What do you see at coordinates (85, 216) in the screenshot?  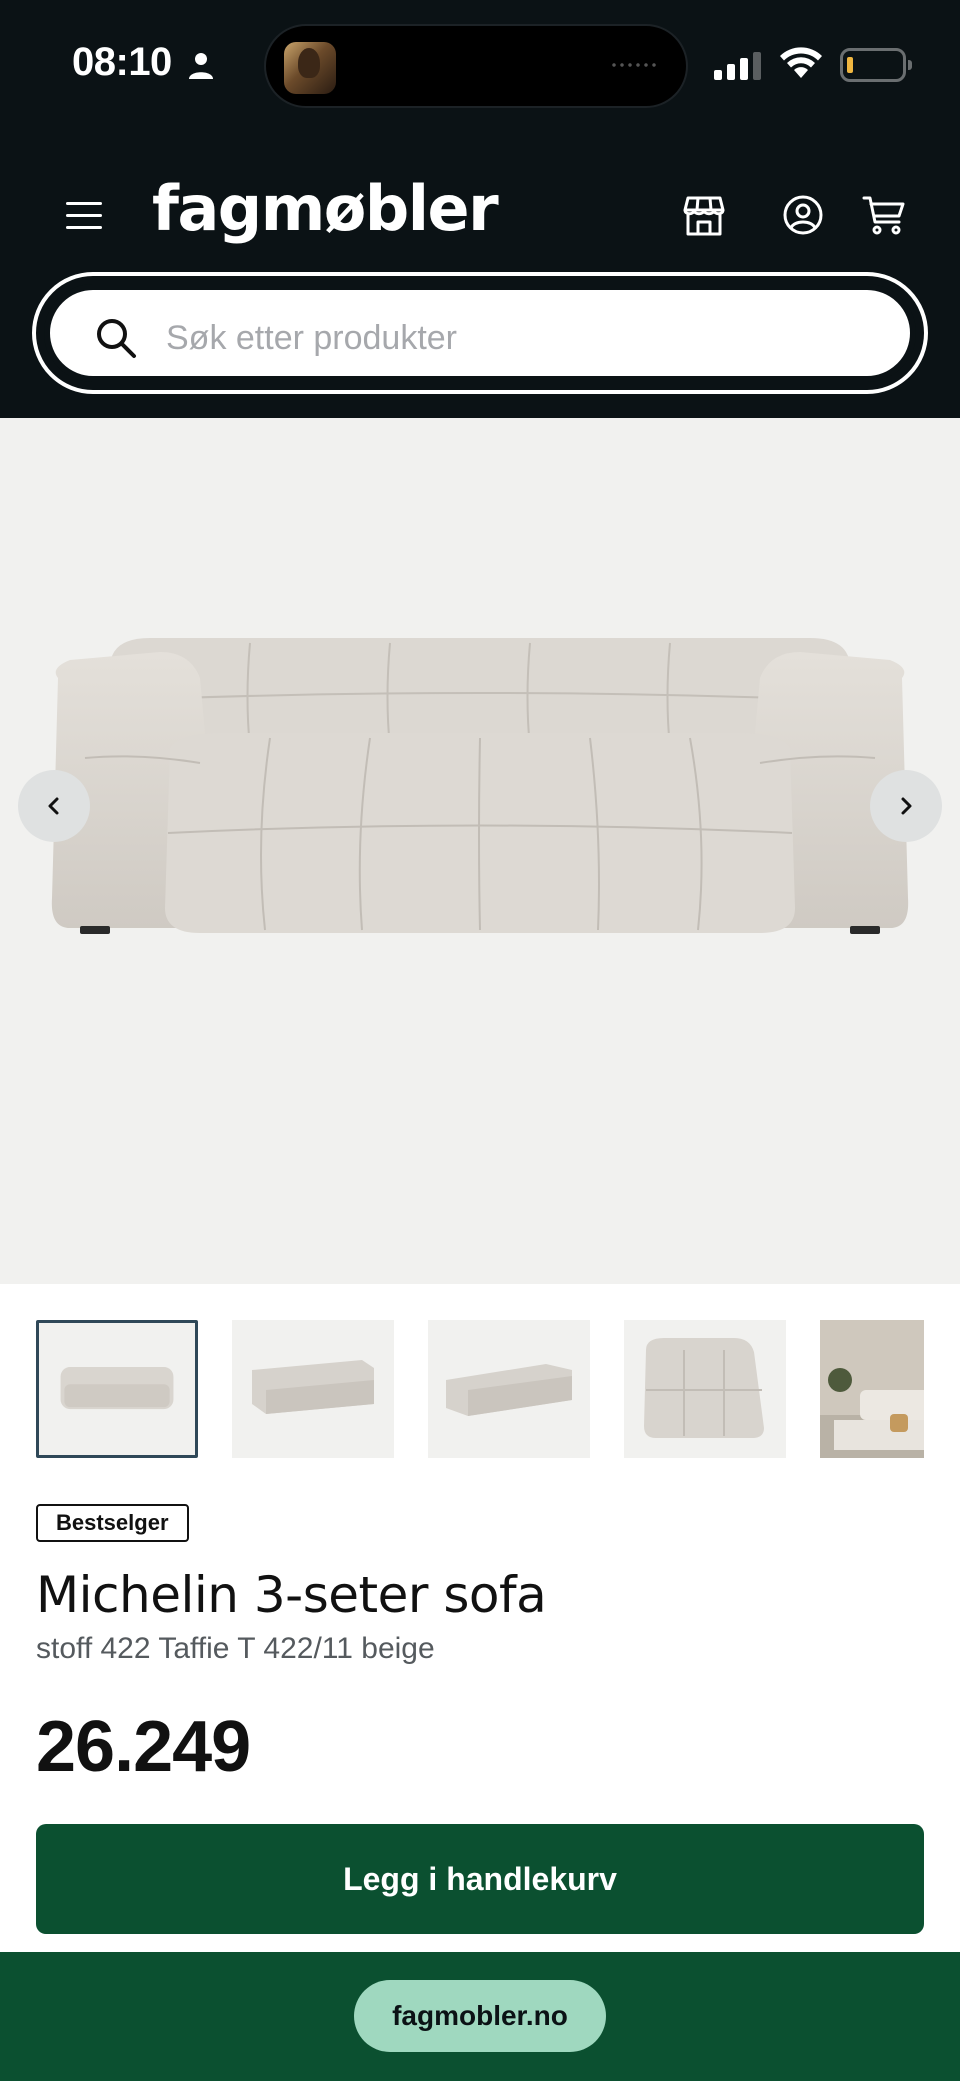 I see `menu-icon` at bounding box center [85, 216].